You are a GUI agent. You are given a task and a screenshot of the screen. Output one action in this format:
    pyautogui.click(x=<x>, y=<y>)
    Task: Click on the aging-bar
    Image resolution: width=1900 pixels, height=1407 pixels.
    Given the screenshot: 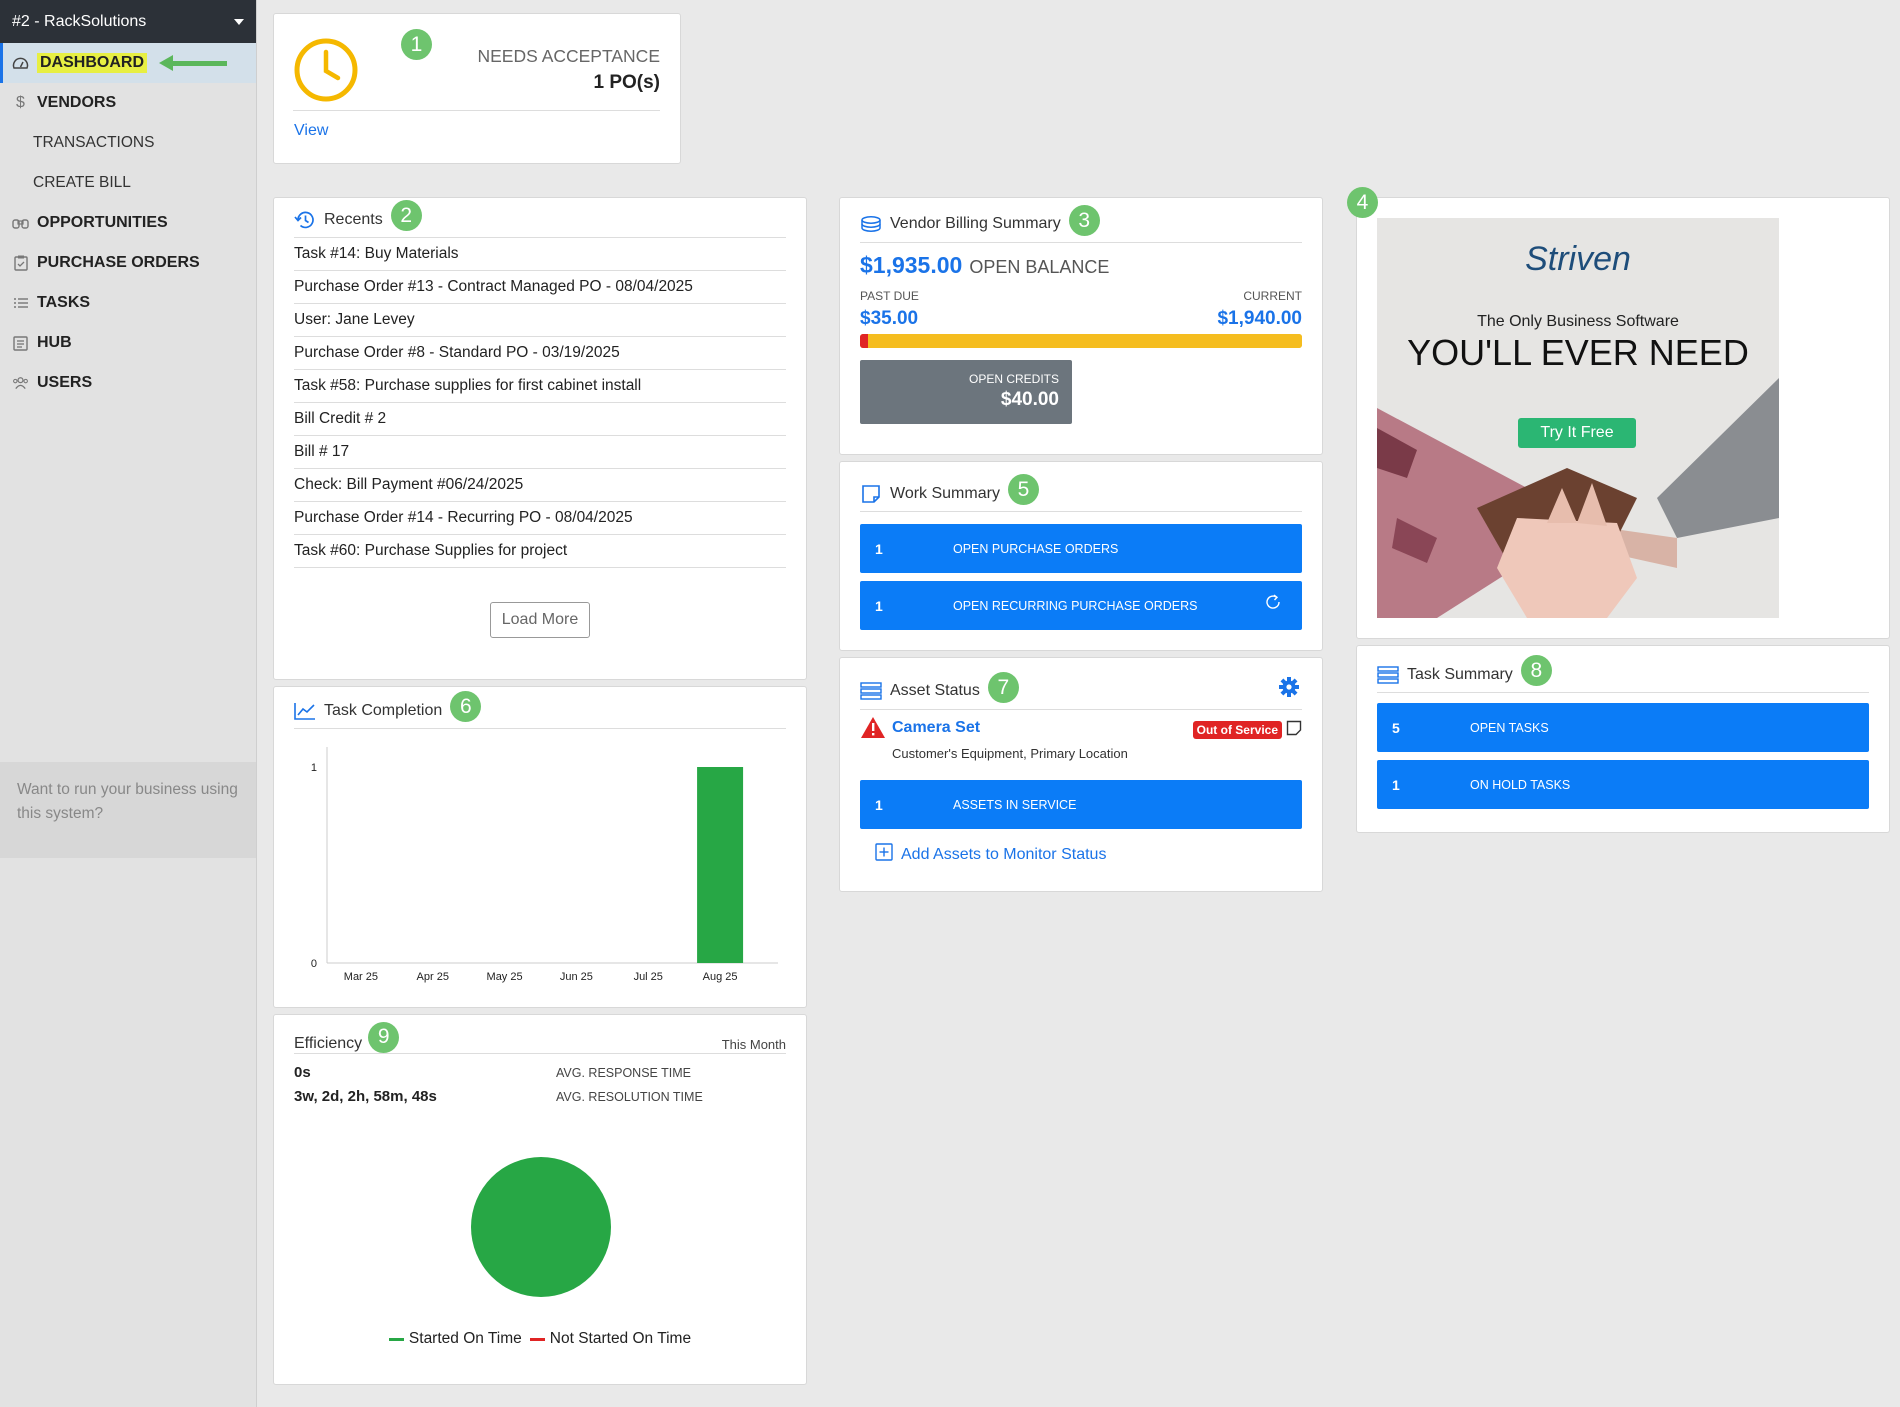 What is the action you would take?
    pyautogui.click(x=1081, y=341)
    